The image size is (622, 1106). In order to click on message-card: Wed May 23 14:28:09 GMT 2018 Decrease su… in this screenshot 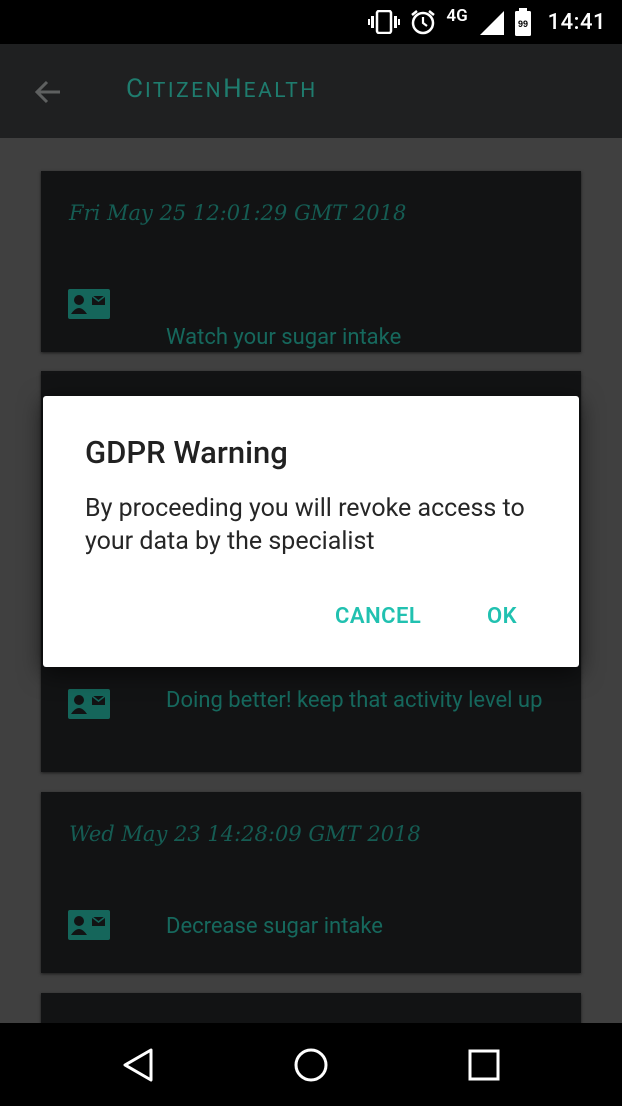, I will do `click(311, 882)`.